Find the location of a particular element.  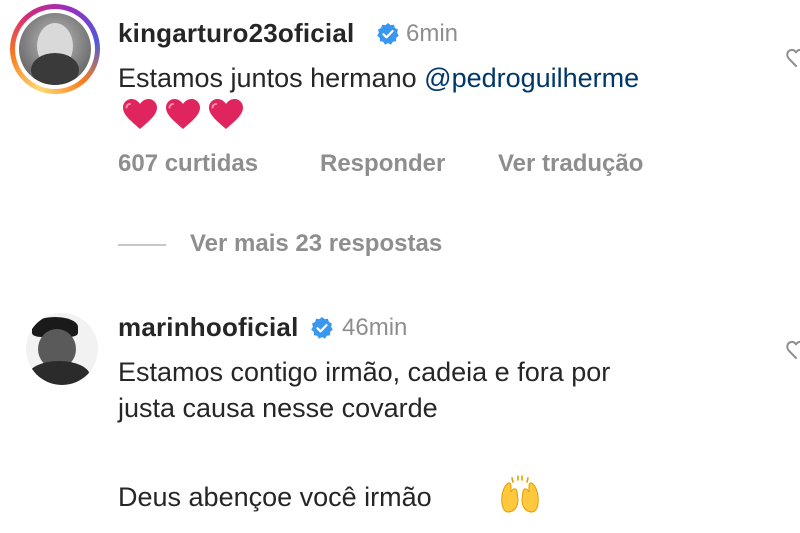

avatar-story-ring is located at coordinates (55, 49).